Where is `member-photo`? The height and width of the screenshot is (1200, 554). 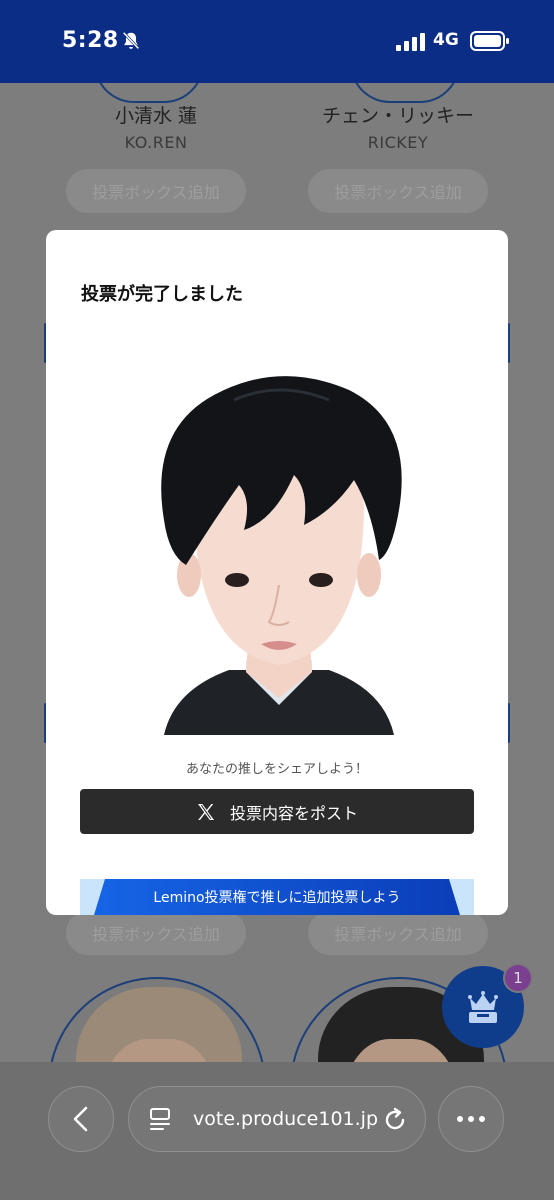 member-photo is located at coordinates (157, 1020).